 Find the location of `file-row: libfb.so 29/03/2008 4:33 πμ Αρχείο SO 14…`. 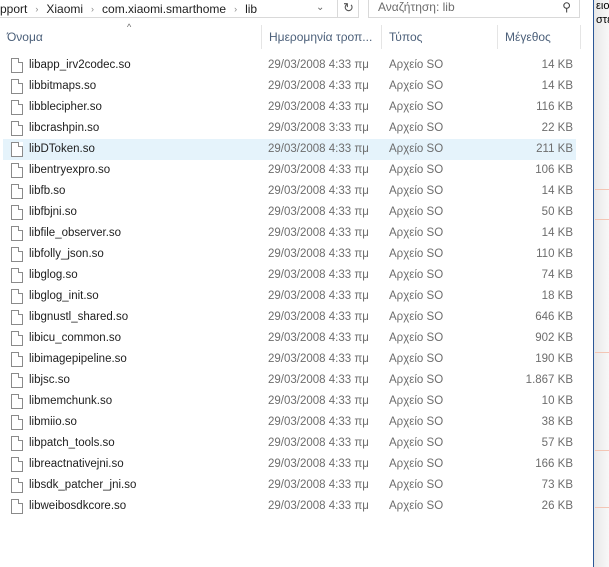

file-row: libfb.so 29/03/2008 4:33 πμ Αρχείο SO 14… is located at coordinates (289, 191).